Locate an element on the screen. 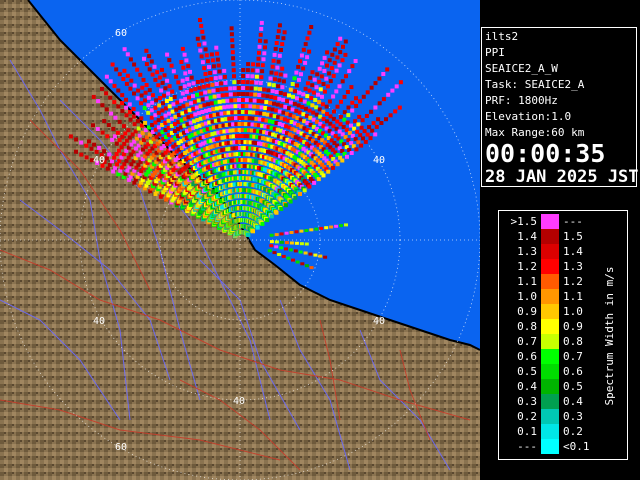 The width and height of the screenshot is (640, 480). legend-row: --- <0.1 is located at coordinates (554, 446).